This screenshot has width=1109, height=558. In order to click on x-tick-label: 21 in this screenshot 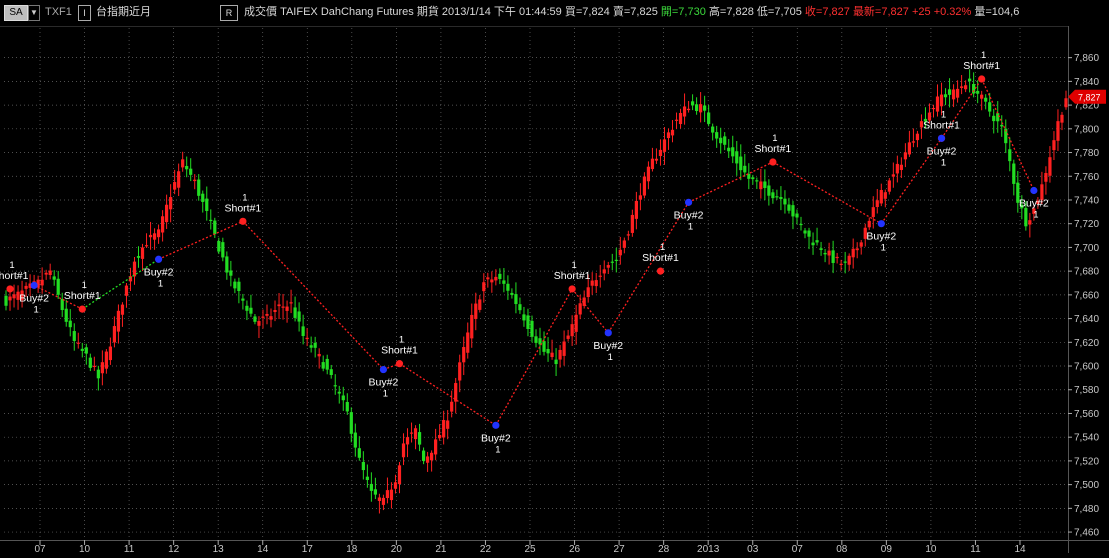, I will do `click(441, 548)`.